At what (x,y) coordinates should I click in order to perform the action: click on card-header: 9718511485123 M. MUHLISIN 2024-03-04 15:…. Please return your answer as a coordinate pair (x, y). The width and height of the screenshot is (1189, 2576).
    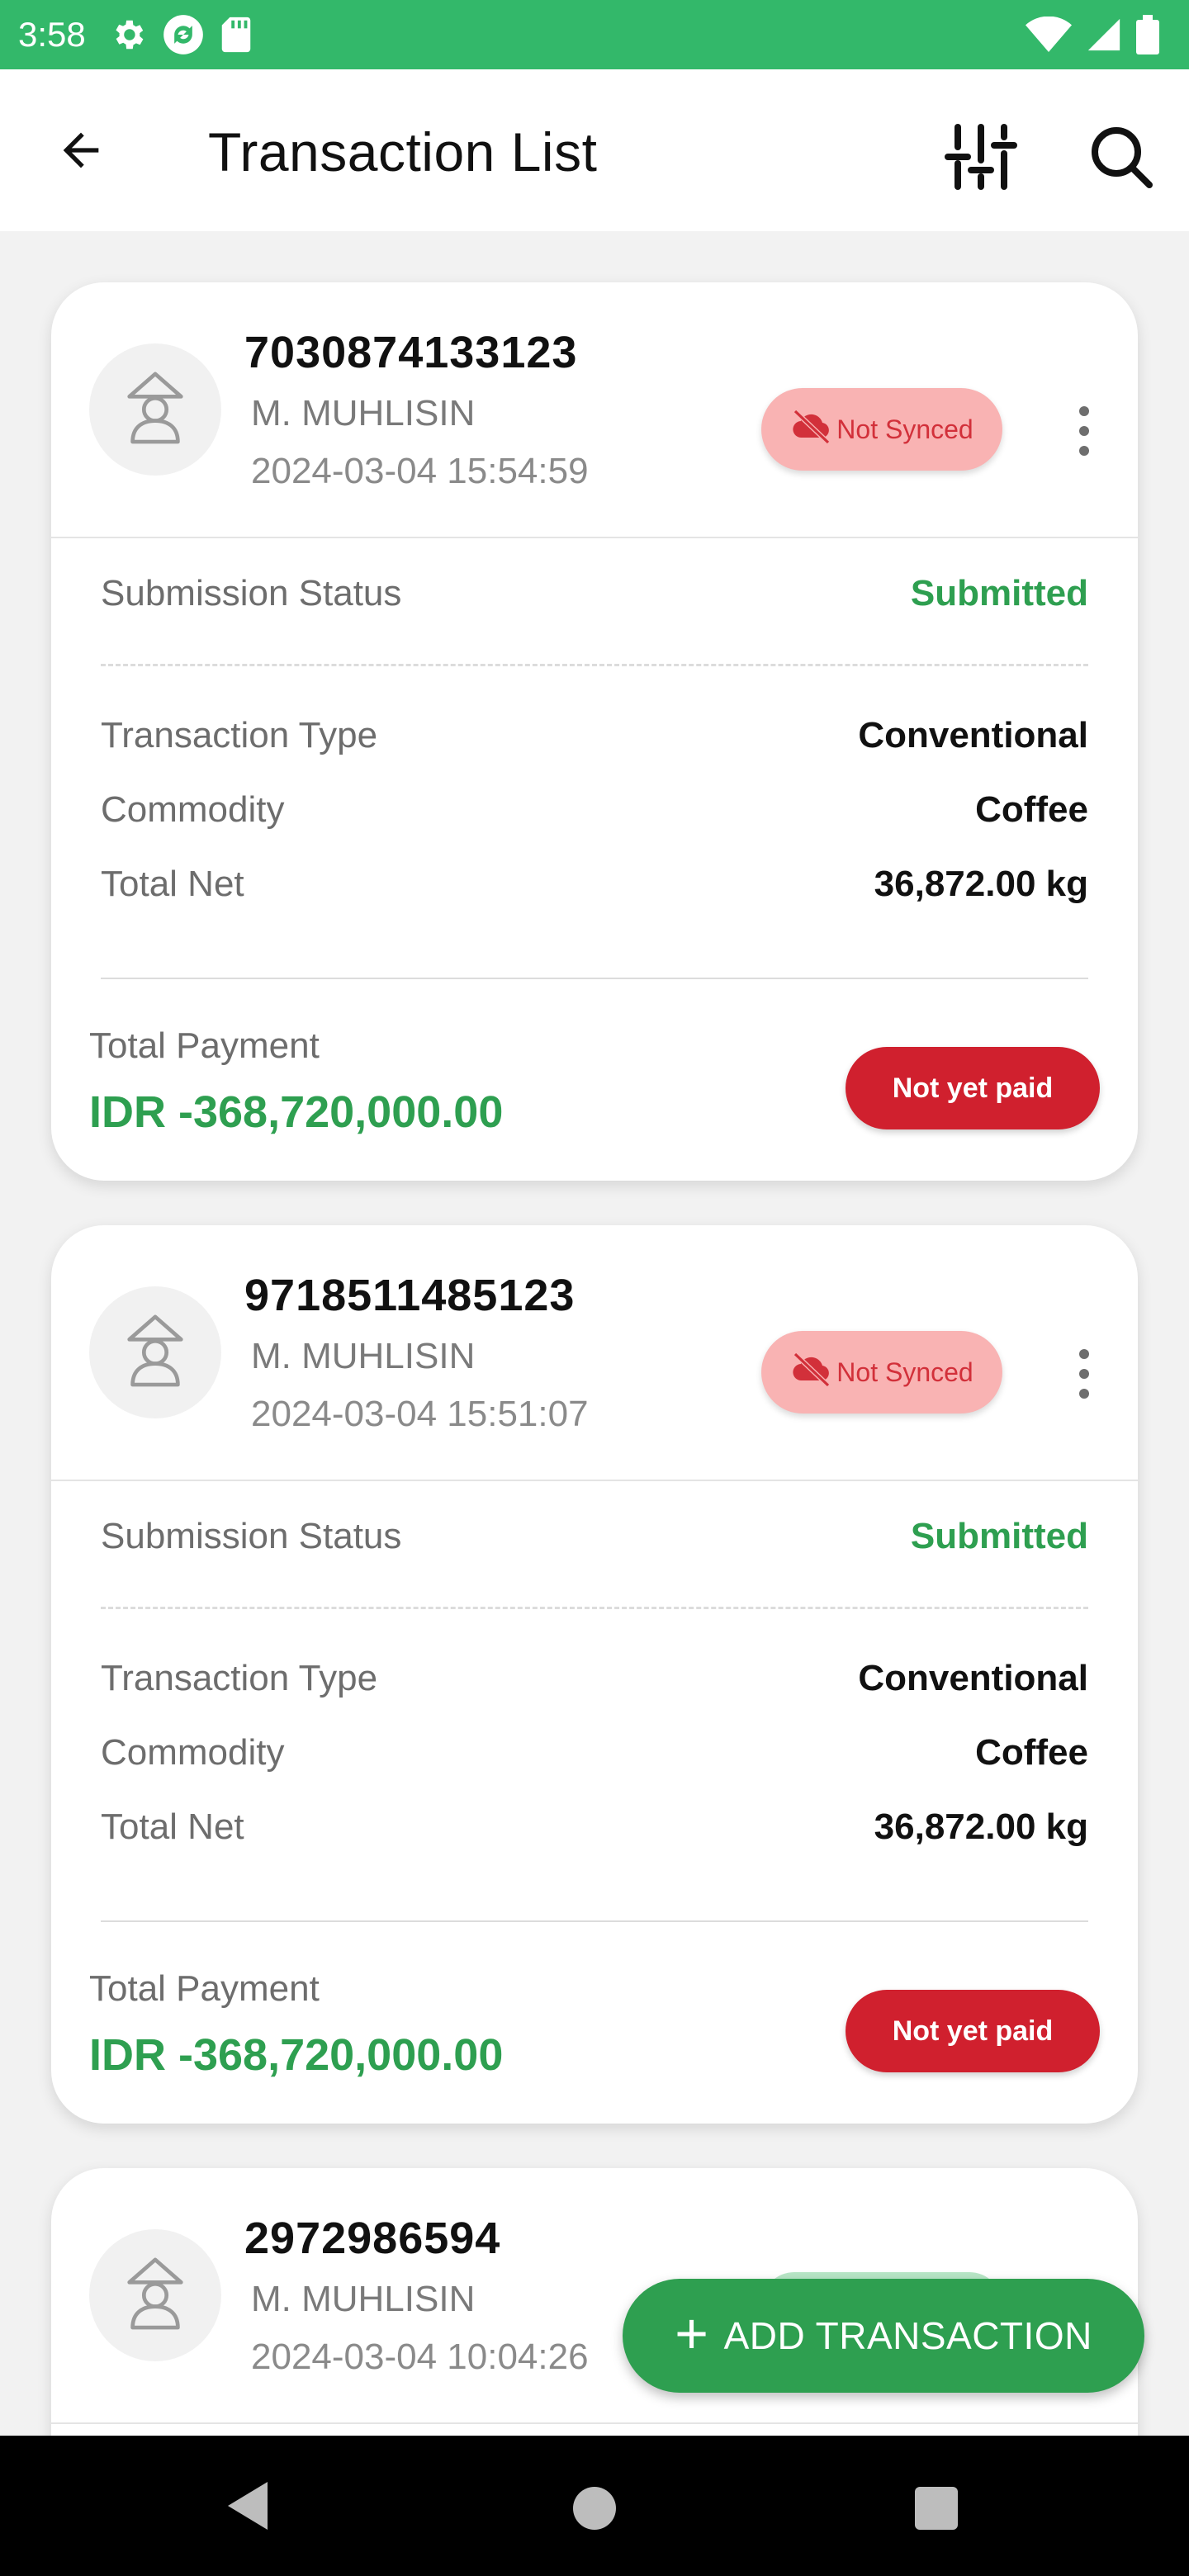
    Looking at the image, I should click on (594, 1353).